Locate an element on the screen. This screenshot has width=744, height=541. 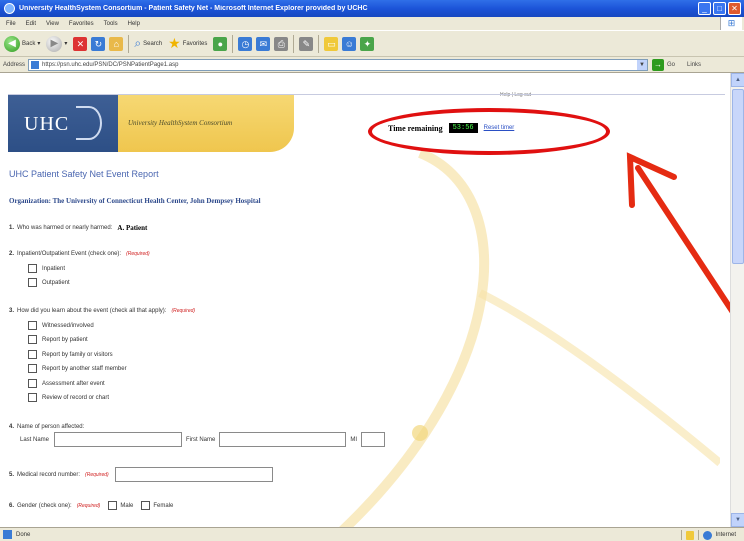
menu-help: Help is located at coordinates (134, 24).